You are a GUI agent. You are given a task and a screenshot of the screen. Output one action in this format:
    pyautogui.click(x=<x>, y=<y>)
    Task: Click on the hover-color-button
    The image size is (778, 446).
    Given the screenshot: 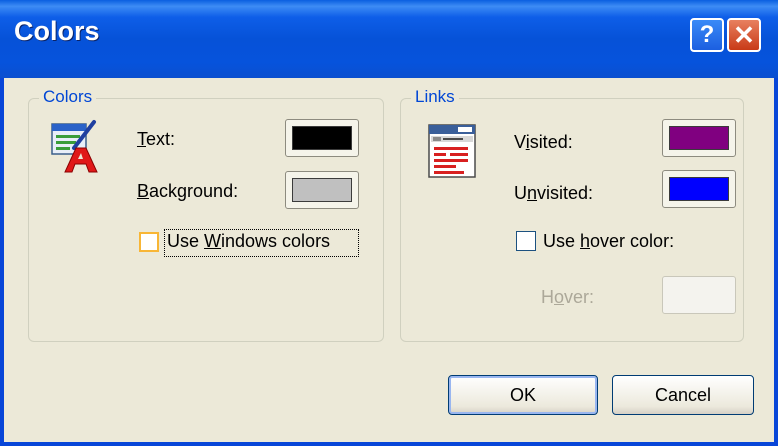 What is the action you would take?
    pyautogui.click(x=699, y=295)
    